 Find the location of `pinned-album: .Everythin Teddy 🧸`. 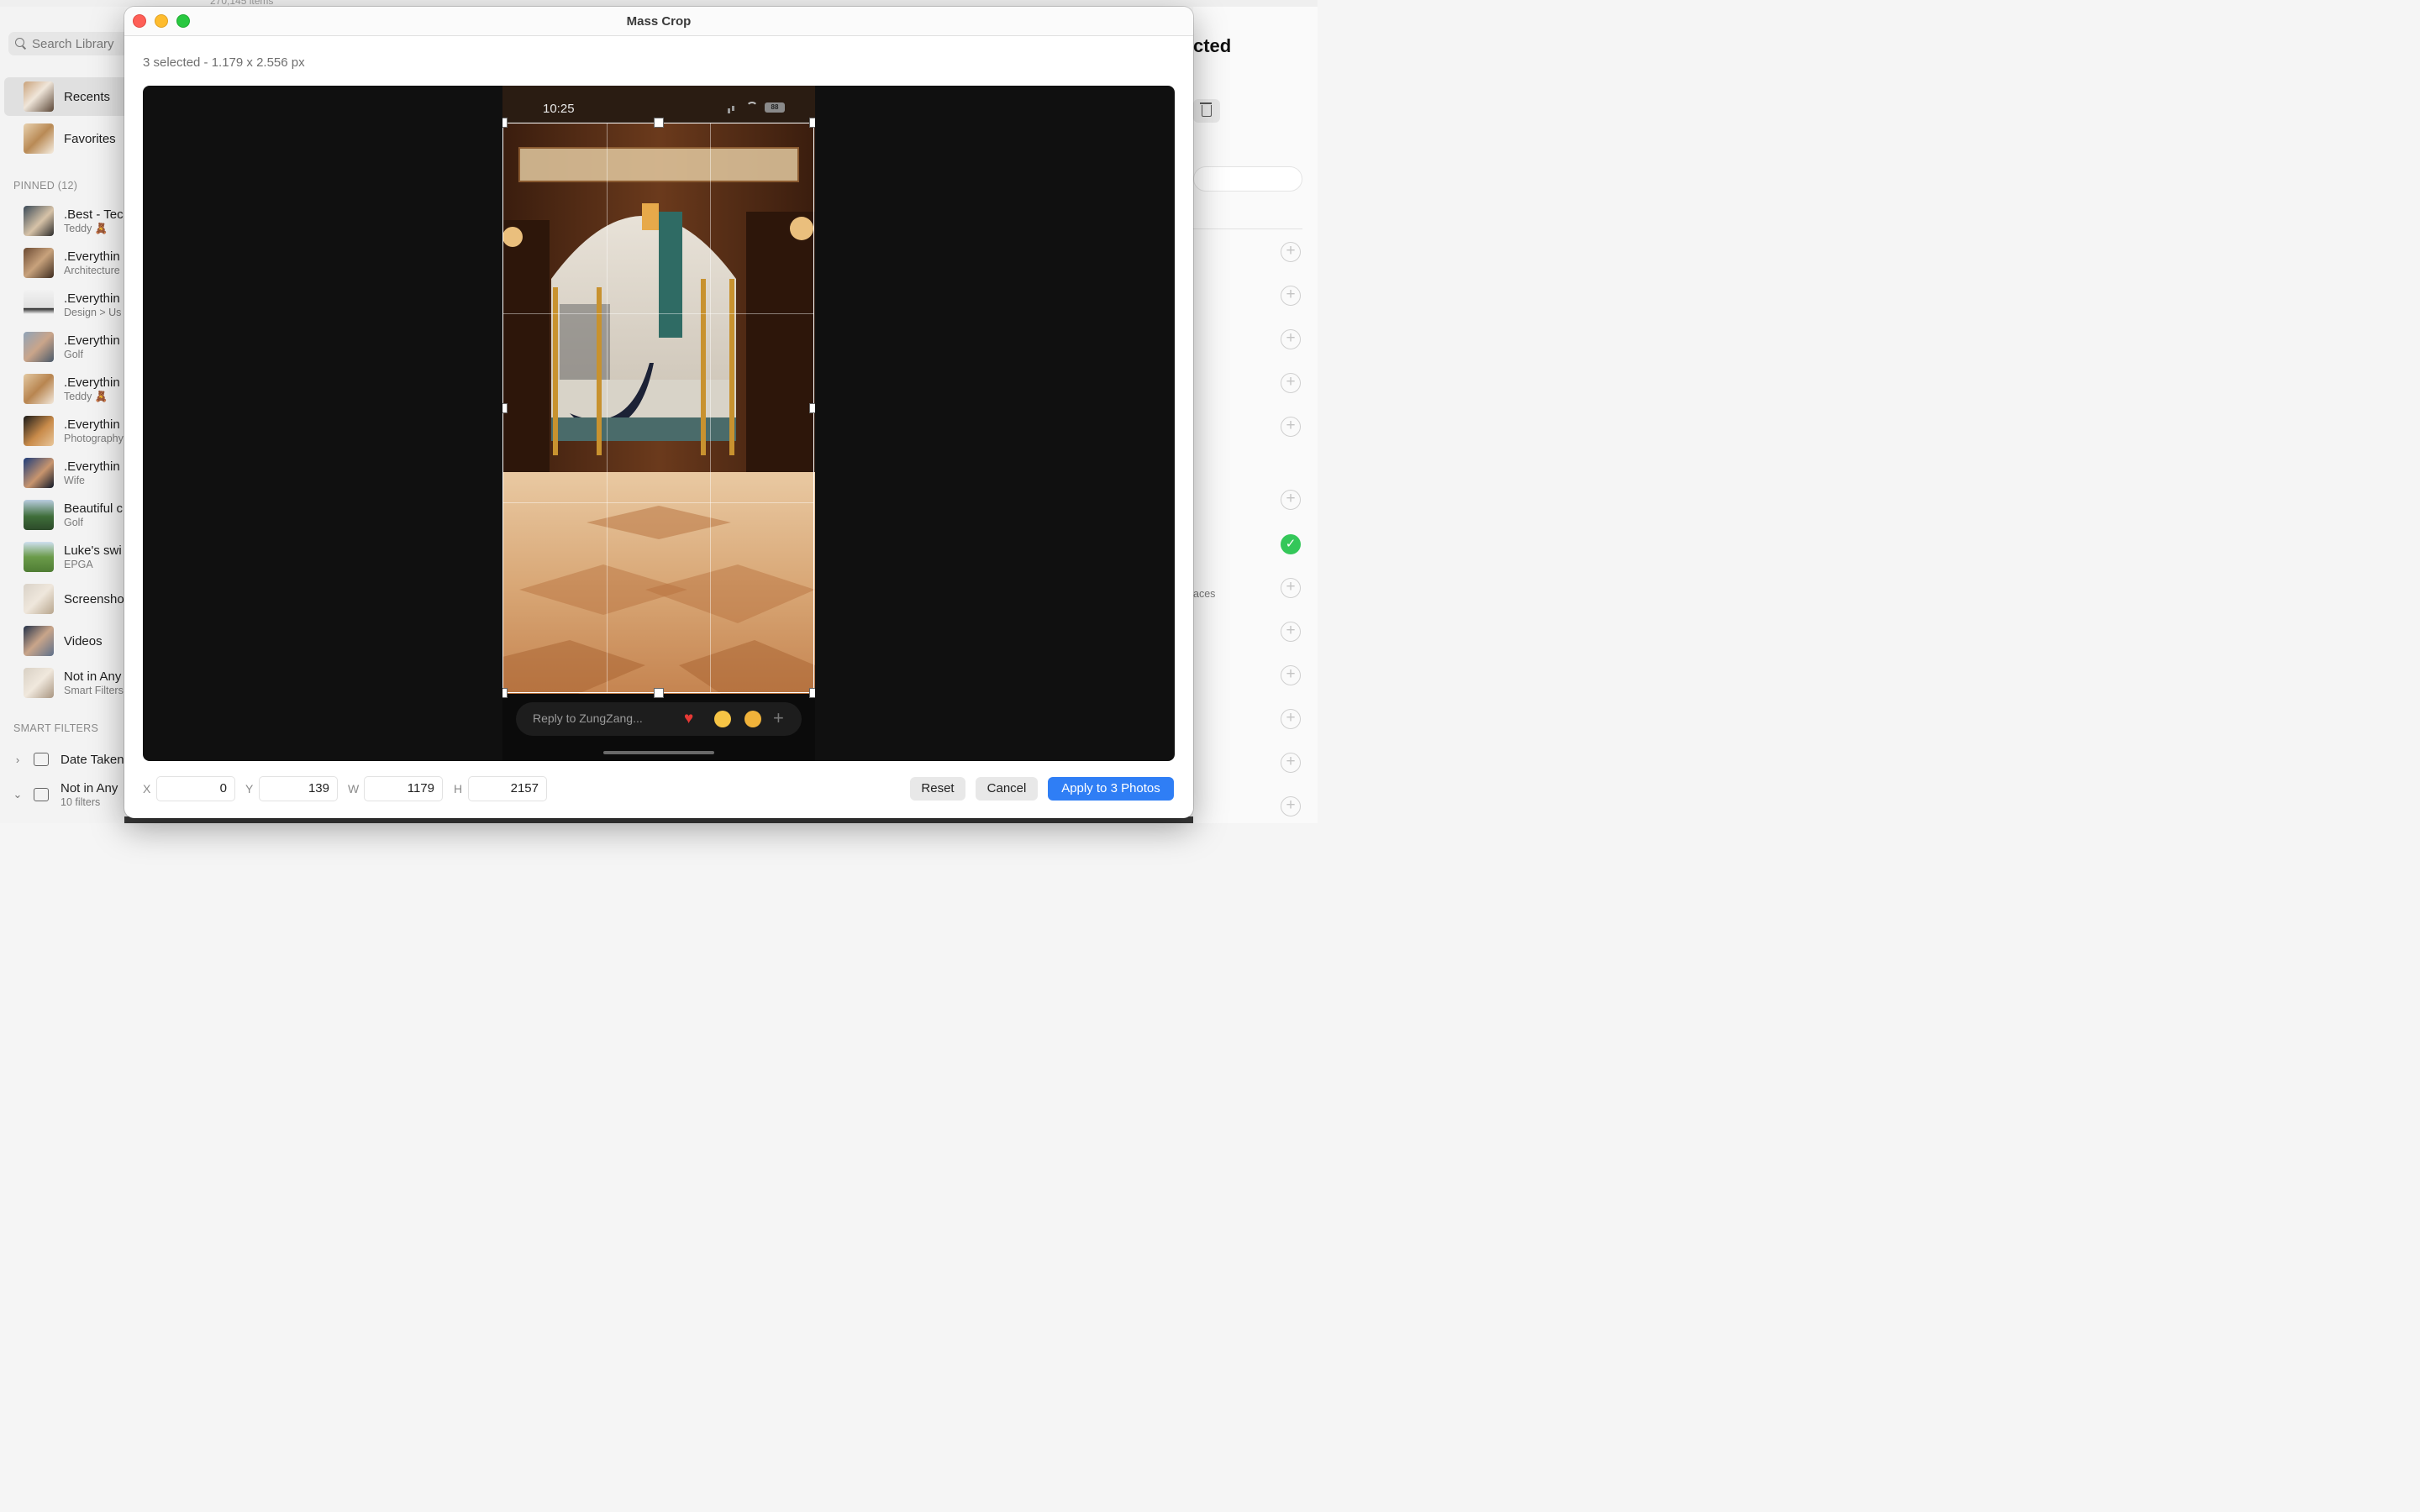

pinned-album: .Everythin Teddy 🧸 is located at coordinates (62, 389).